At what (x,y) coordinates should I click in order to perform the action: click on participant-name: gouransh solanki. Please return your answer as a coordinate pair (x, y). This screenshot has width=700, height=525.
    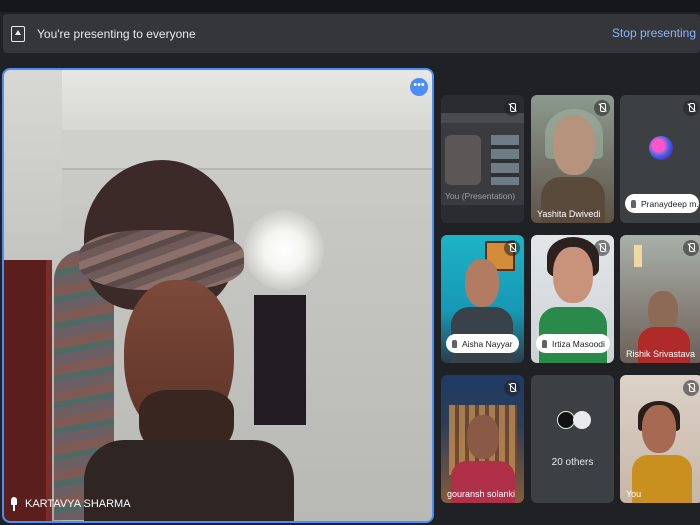
    Looking at the image, I should click on (481, 494).